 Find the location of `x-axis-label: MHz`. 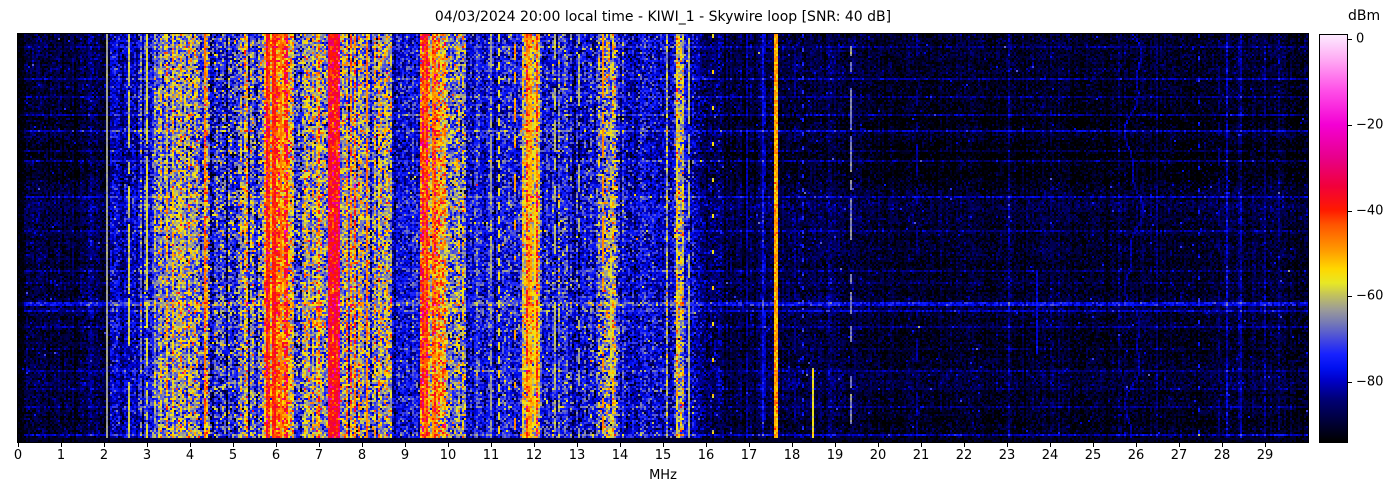

x-axis-label: MHz is located at coordinates (663, 475).